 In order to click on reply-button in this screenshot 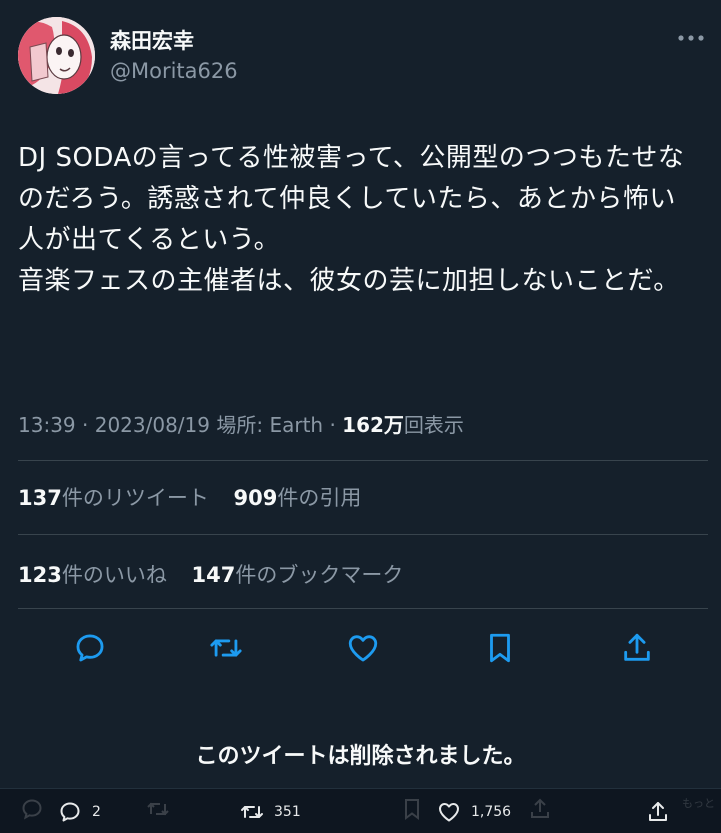, I will do `click(90, 648)`.